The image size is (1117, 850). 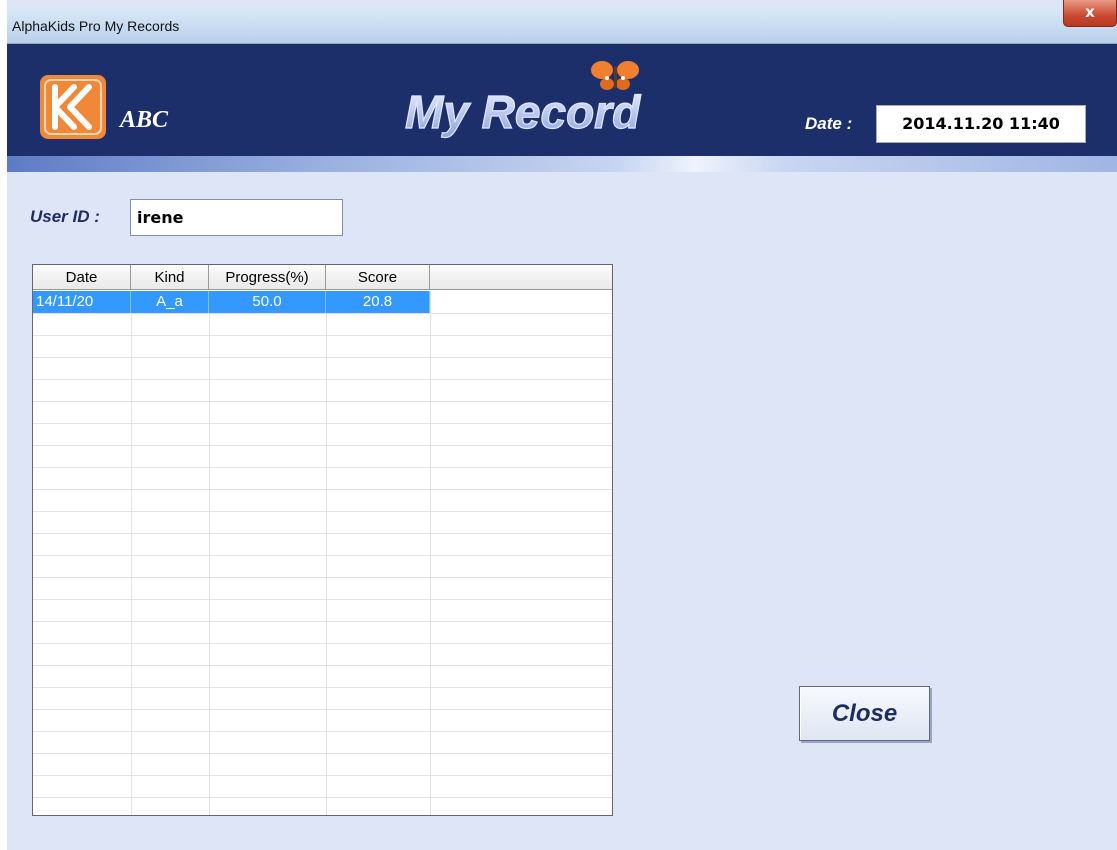 I want to click on app-logo, so click(x=73, y=107).